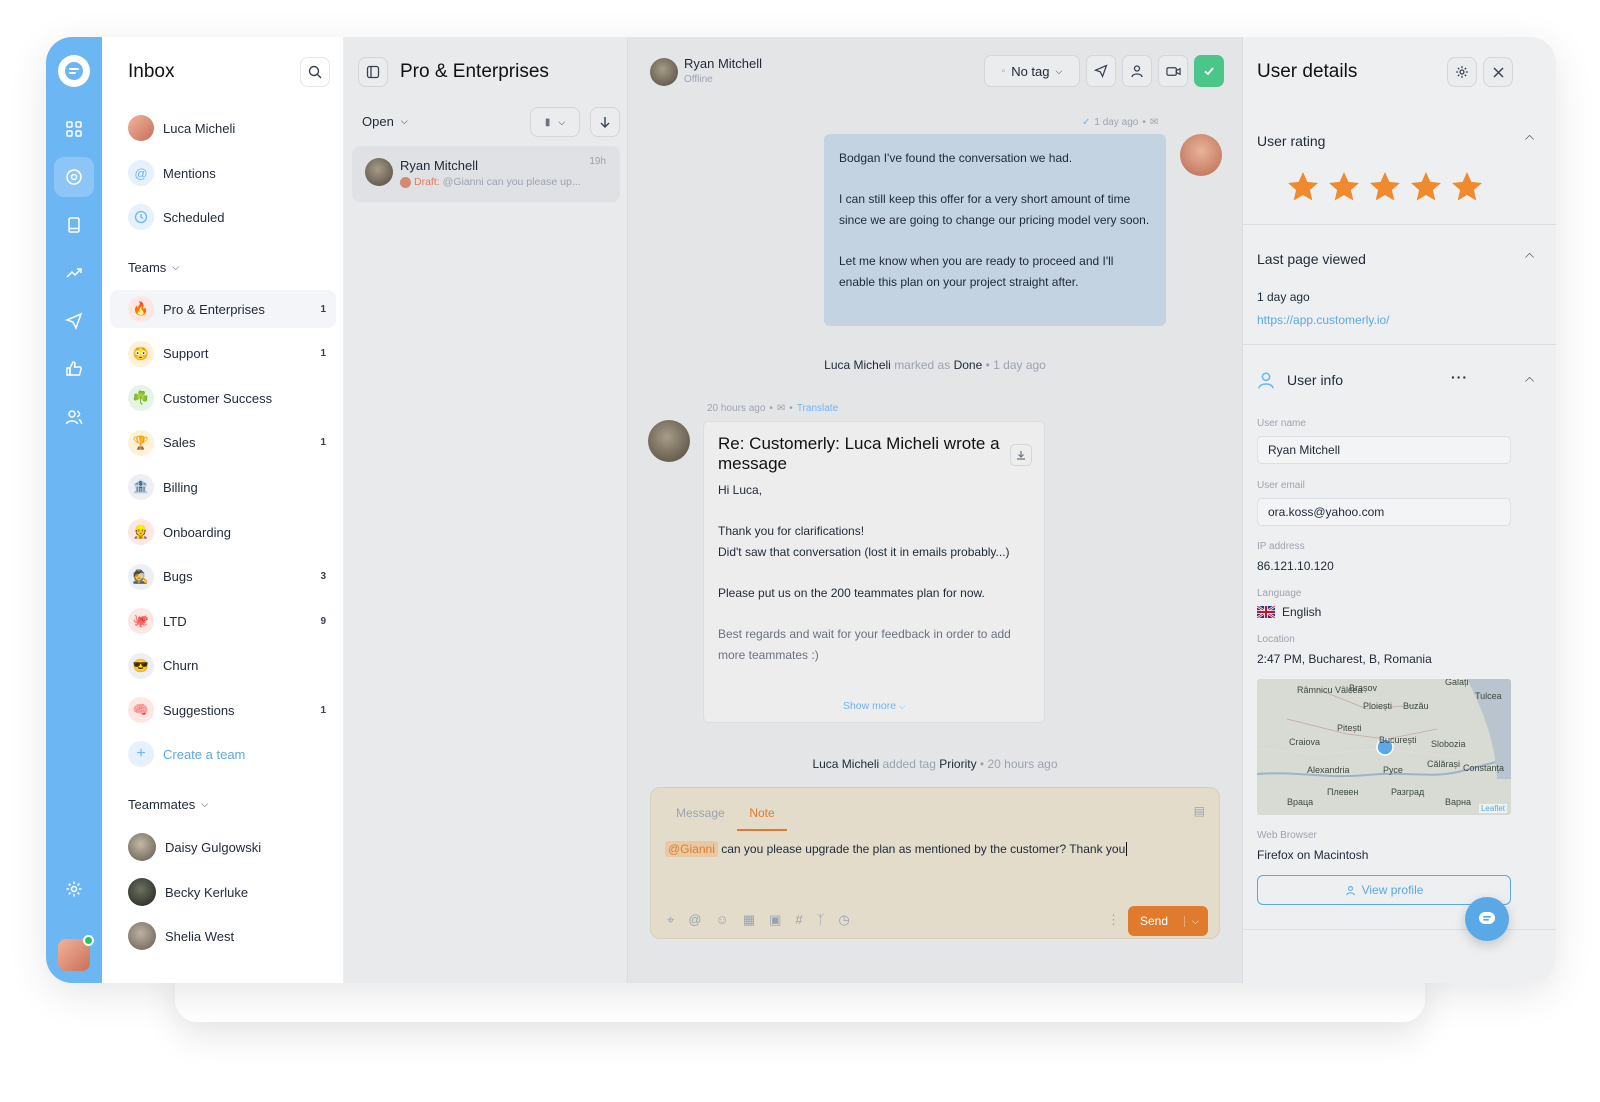 The width and height of the screenshot is (1600, 1102). I want to click on video-call-button, so click(1173, 71).